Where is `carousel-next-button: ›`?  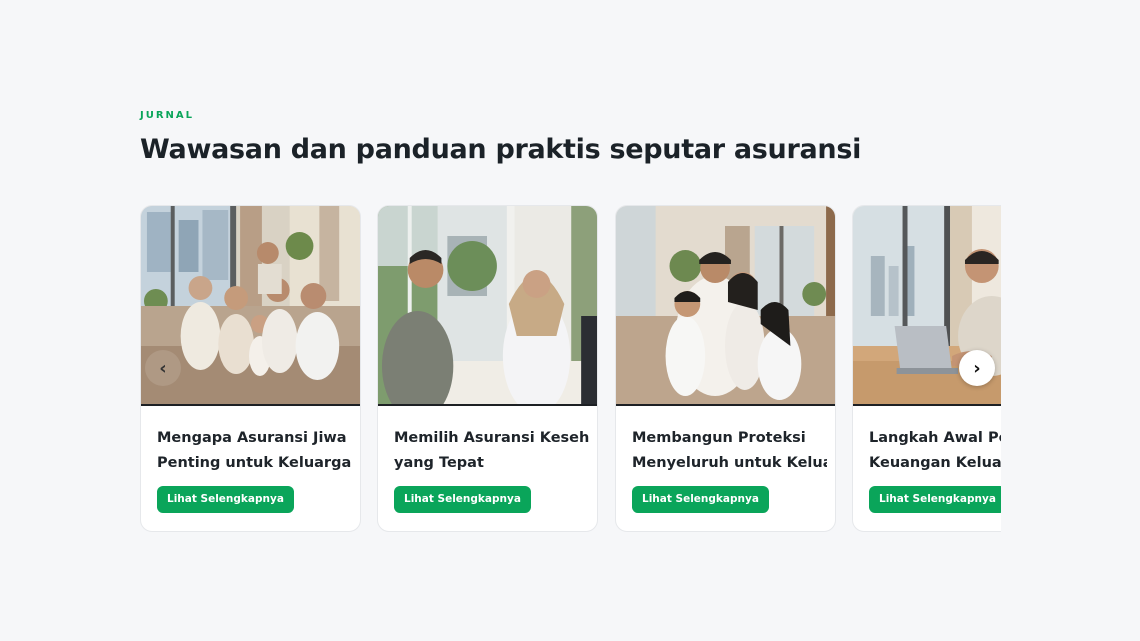
carousel-next-button: › is located at coordinates (977, 368).